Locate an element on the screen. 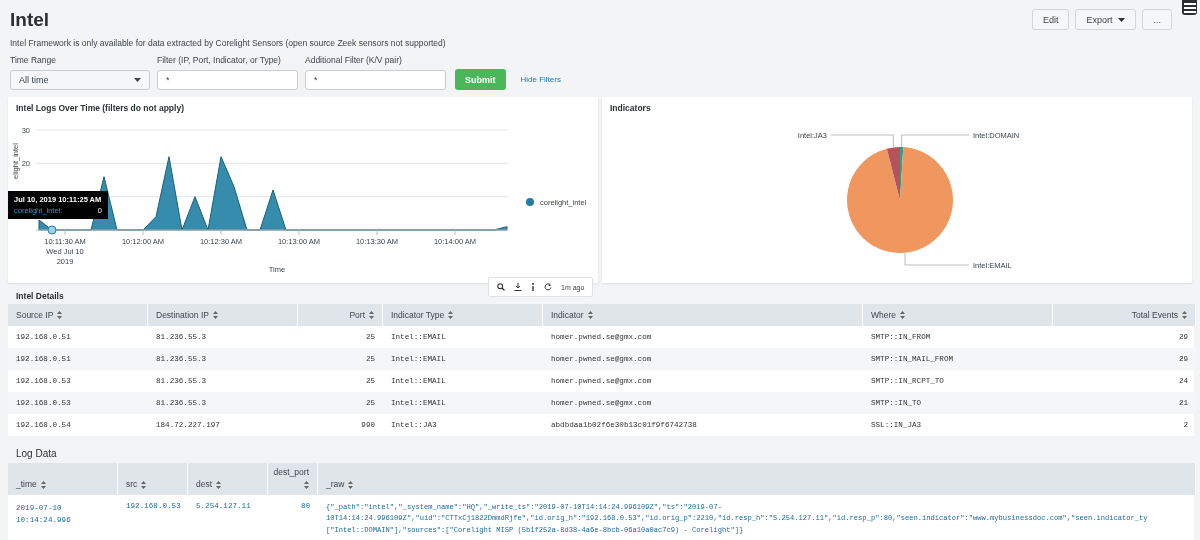 Image resolution: width=1200 pixels, height=540 pixels. column-header: src is located at coordinates (153, 479).